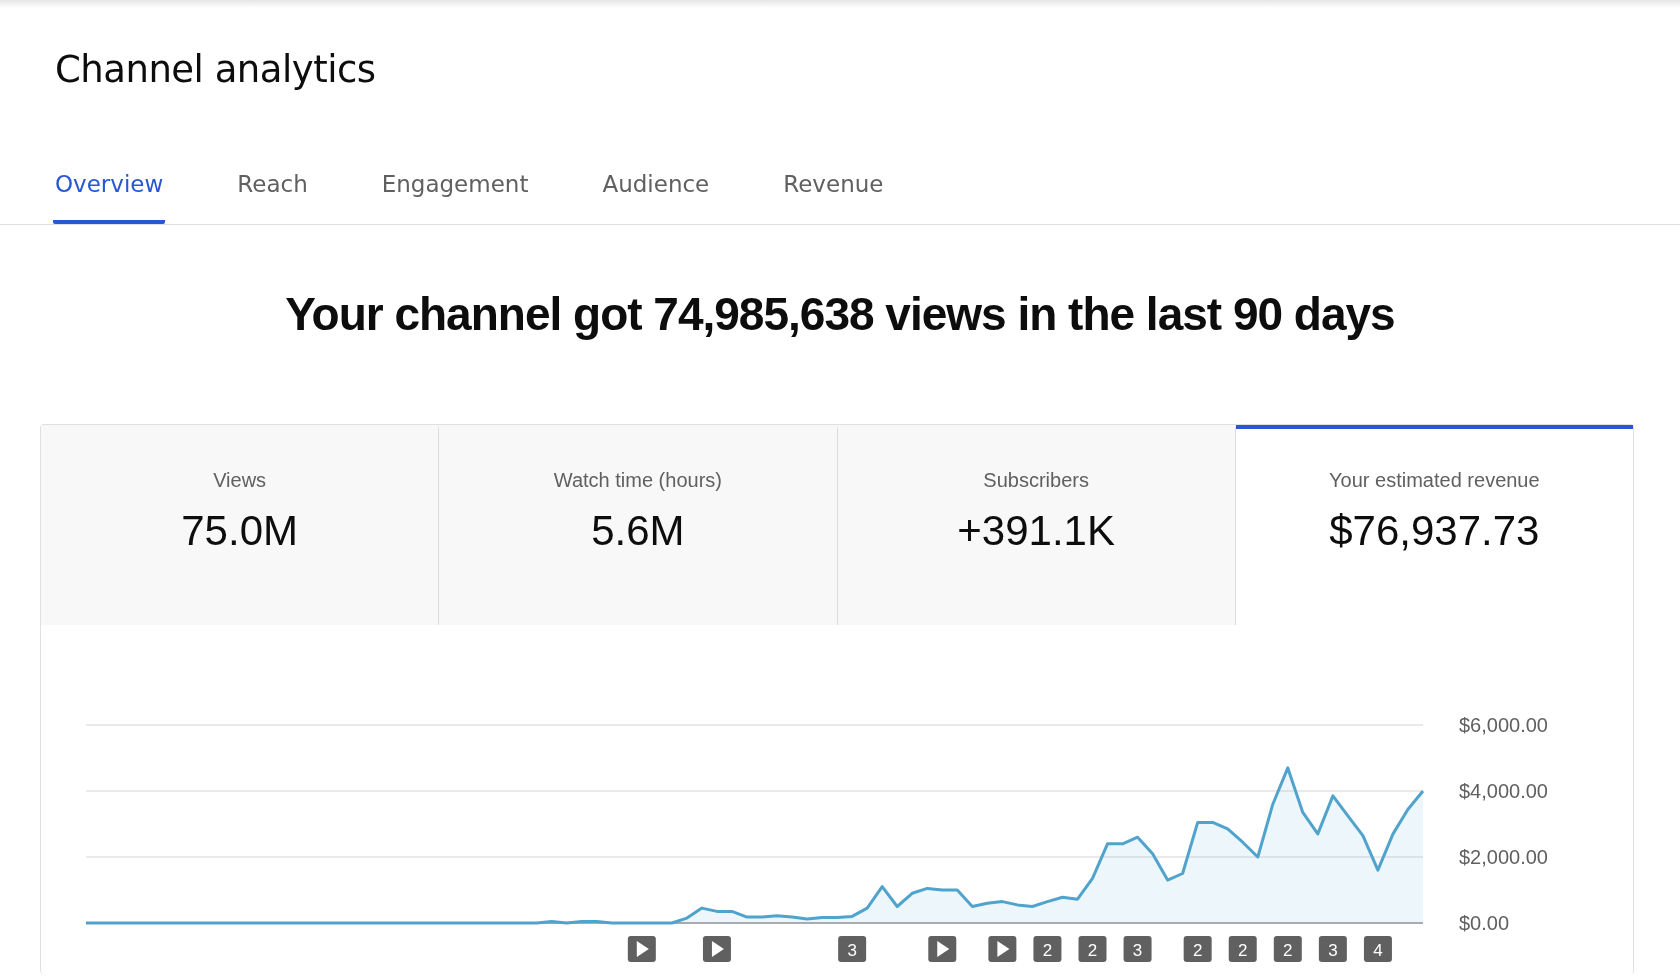  Describe the element at coordinates (1434, 531) in the screenshot. I see `metric-value: $76,937.73` at that location.